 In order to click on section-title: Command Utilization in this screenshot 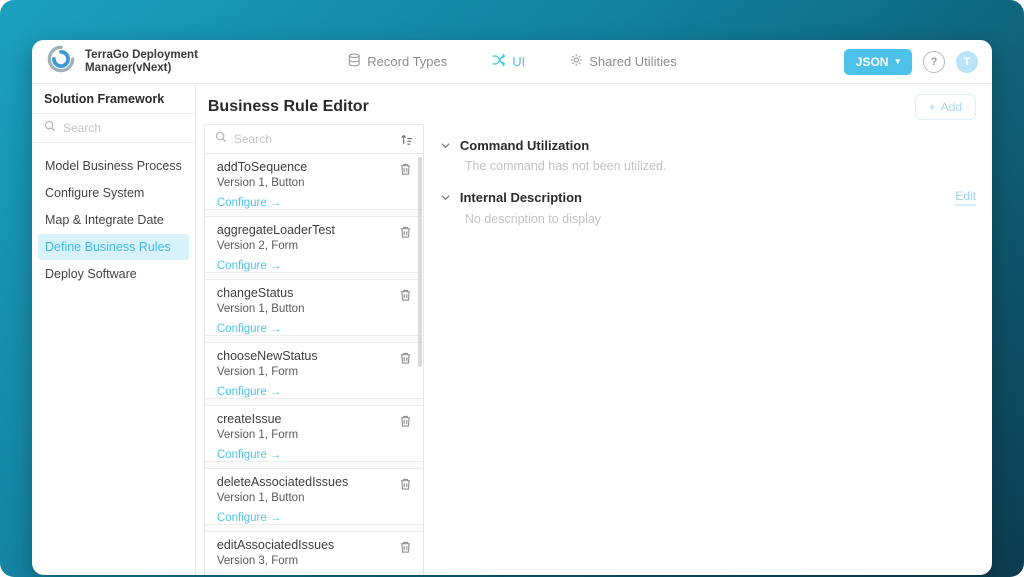, I will do `click(524, 145)`.